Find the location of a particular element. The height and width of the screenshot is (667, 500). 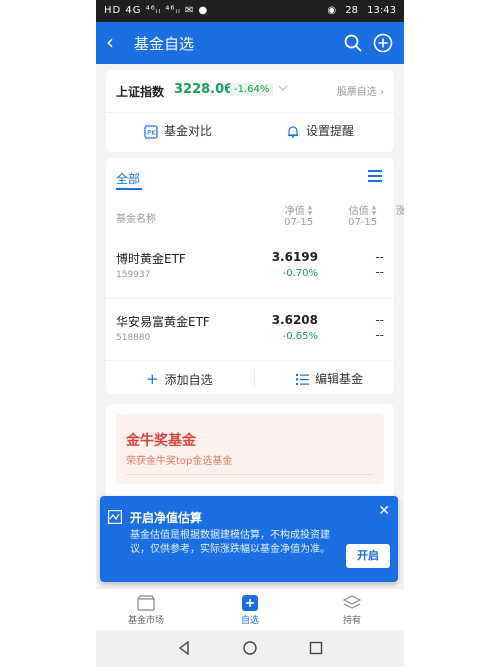

fund-change: -0.65% is located at coordinates (300, 336).